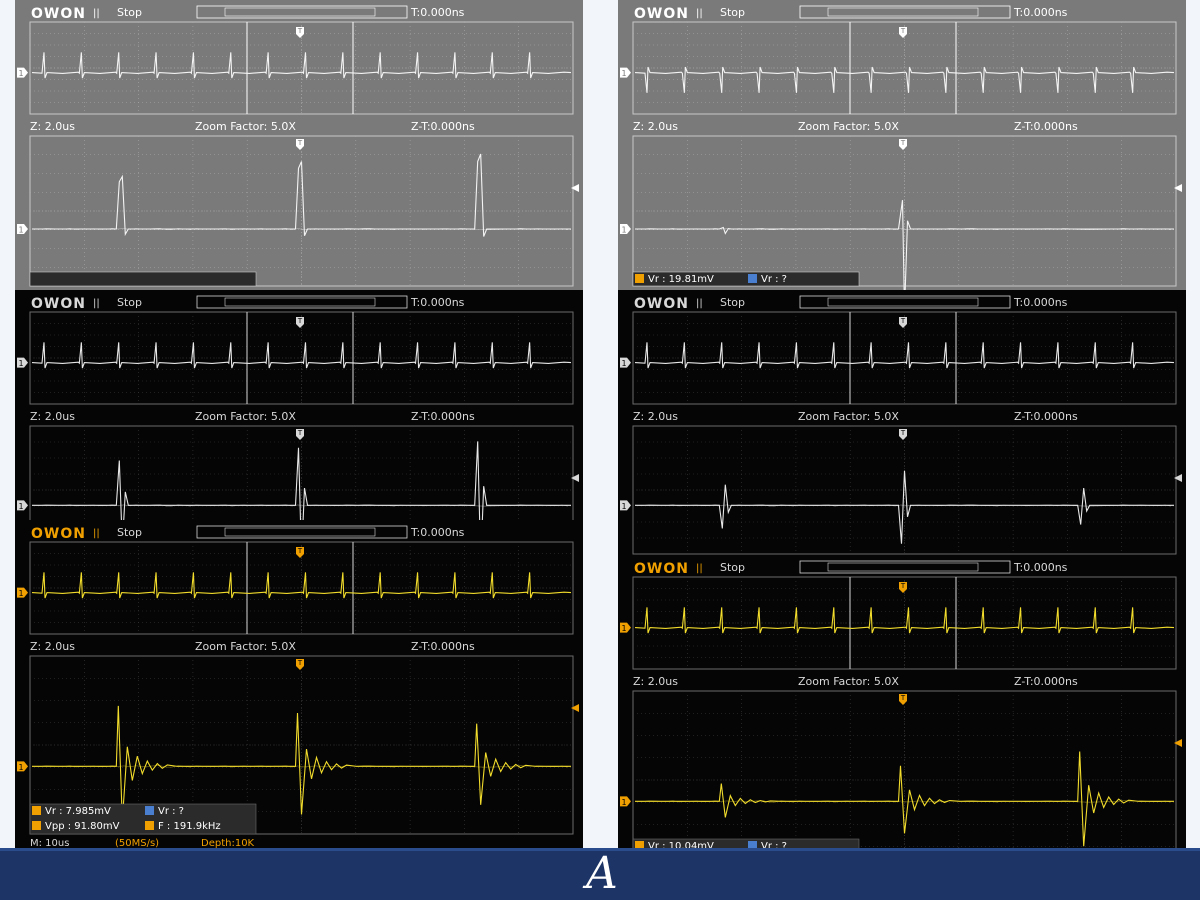 This screenshot has height=900, width=1200. Describe the element at coordinates (189, 826) in the screenshot. I see `meas-freq: F : 191.9kHz` at that location.